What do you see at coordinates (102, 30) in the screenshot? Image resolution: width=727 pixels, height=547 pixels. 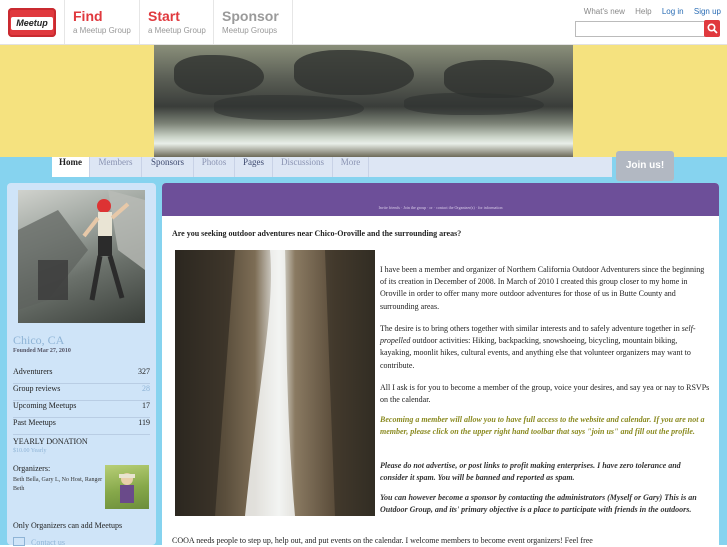 I see `nav-find-subtitle: a Meetup Group` at bounding box center [102, 30].